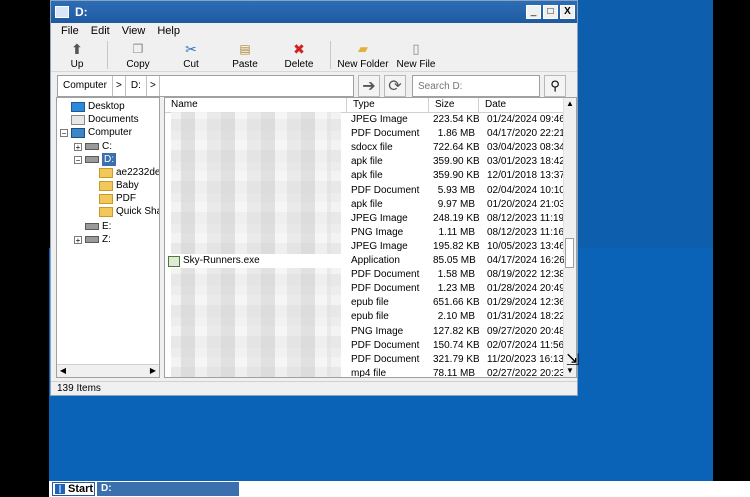  What do you see at coordinates (168, 489) in the screenshot?
I see `taskbar-window-d: D:` at bounding box center [168, 489].